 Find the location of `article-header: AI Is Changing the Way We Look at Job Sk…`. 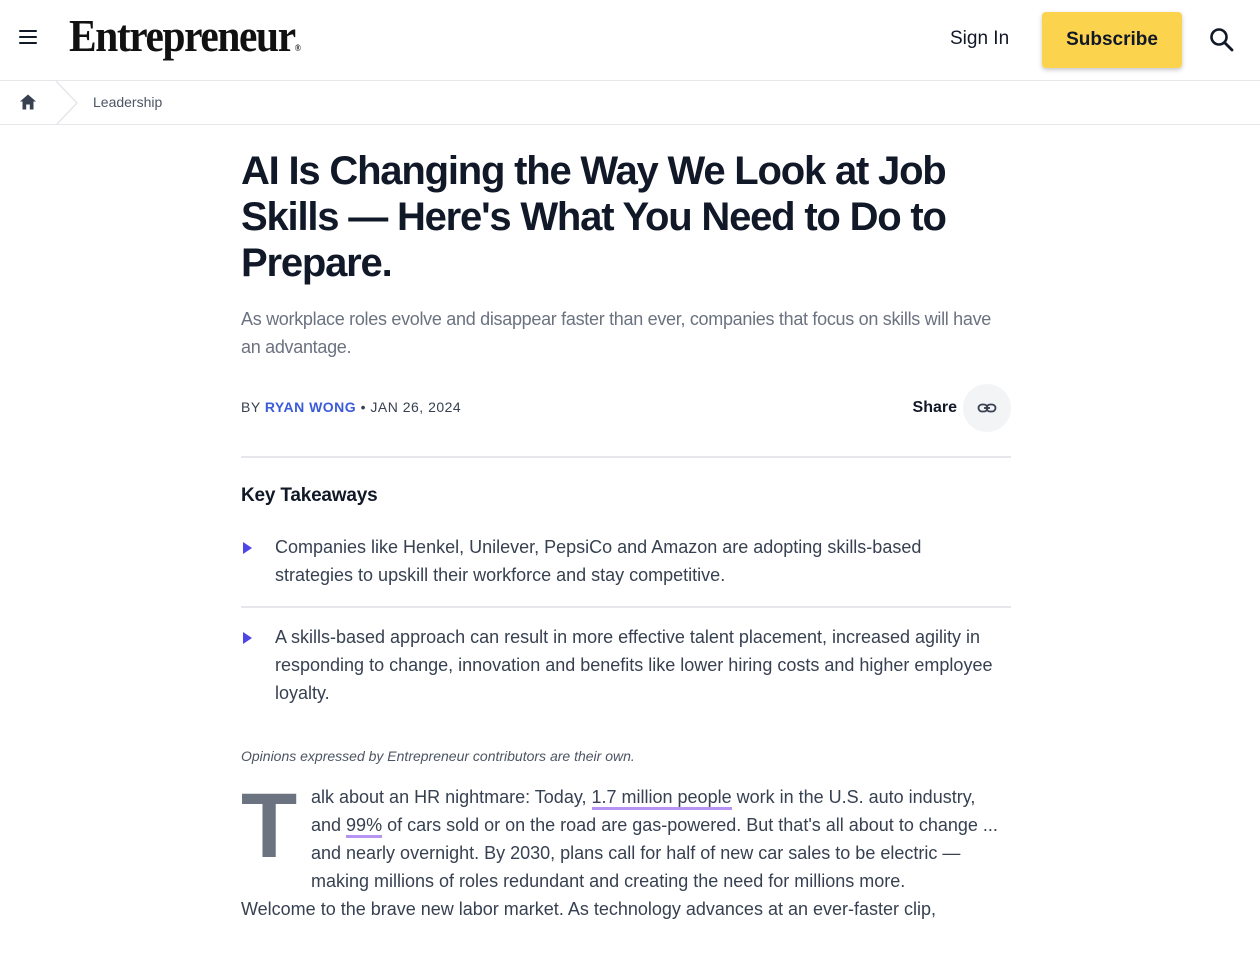

article-header: AI Is Changing the Way We Look at Job Sk… is located at coordinates (626, 254).